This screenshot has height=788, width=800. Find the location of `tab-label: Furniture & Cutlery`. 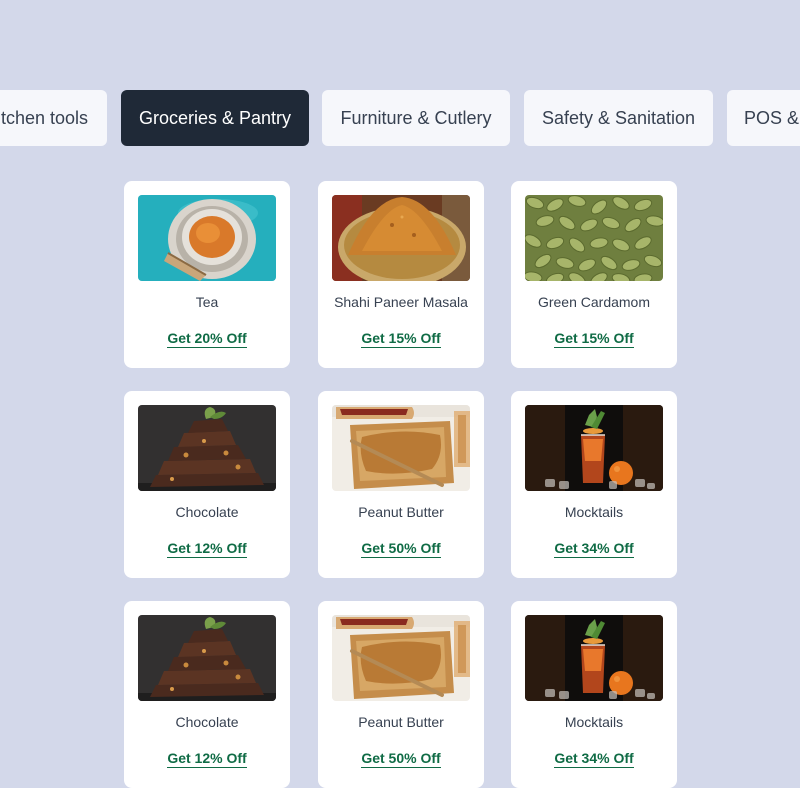

tab-label: Furniture & Cutlery is located at coordinates (416, 117).